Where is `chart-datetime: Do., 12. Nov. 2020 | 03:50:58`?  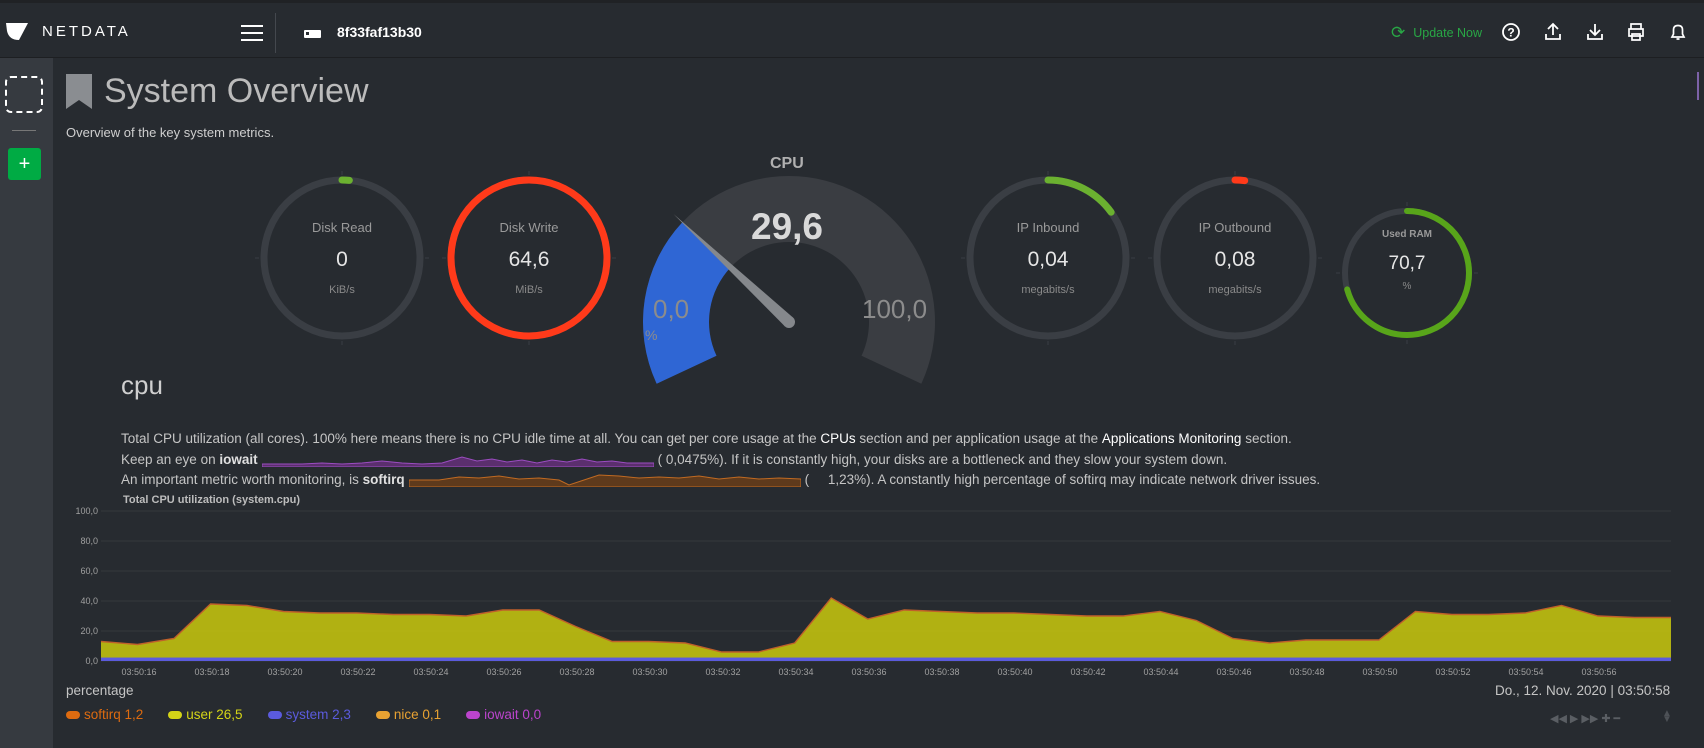 chart-datetime: Do., 12. Nov. 2020 | 03:50:58 is located at coordinates (1583, 690).